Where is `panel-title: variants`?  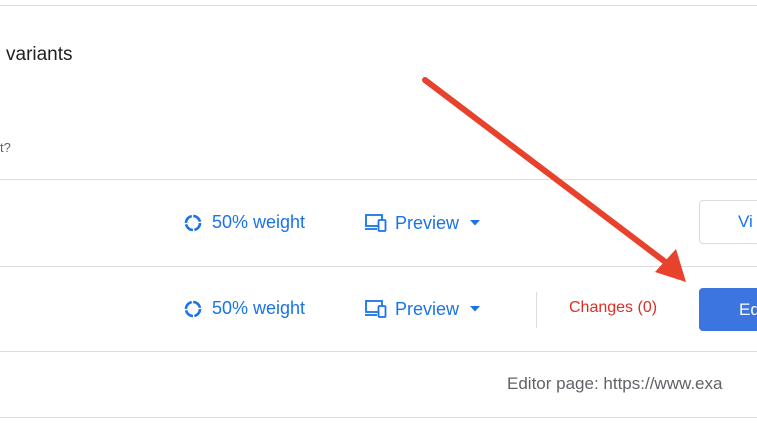 panel-title: variants is located at coordinates (39, 54).